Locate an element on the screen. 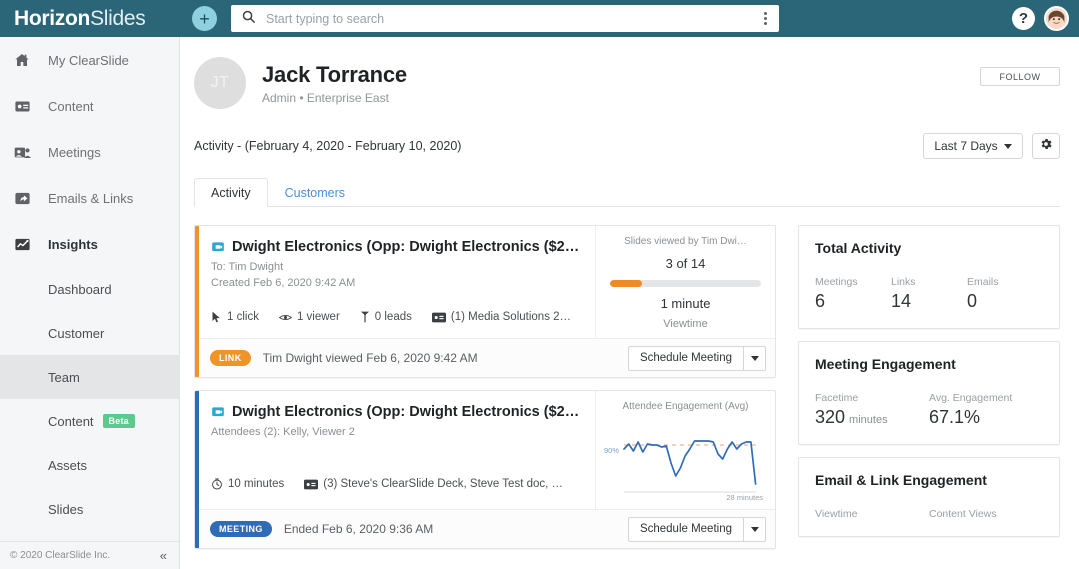  stat-key: Links is located at coordinates (903, 282).